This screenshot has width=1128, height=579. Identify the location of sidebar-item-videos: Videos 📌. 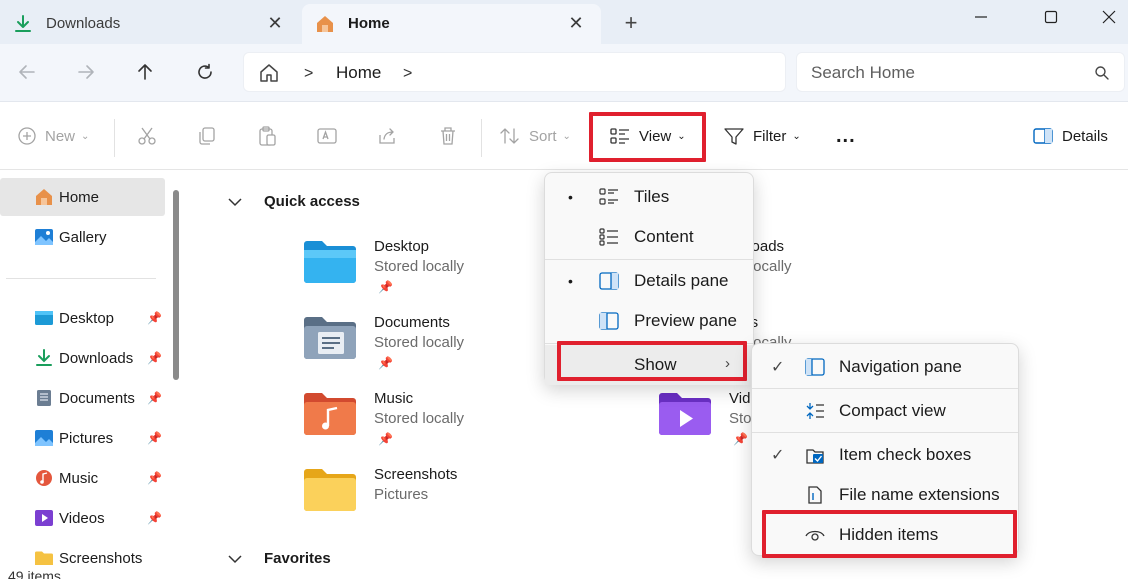
(82, 518).